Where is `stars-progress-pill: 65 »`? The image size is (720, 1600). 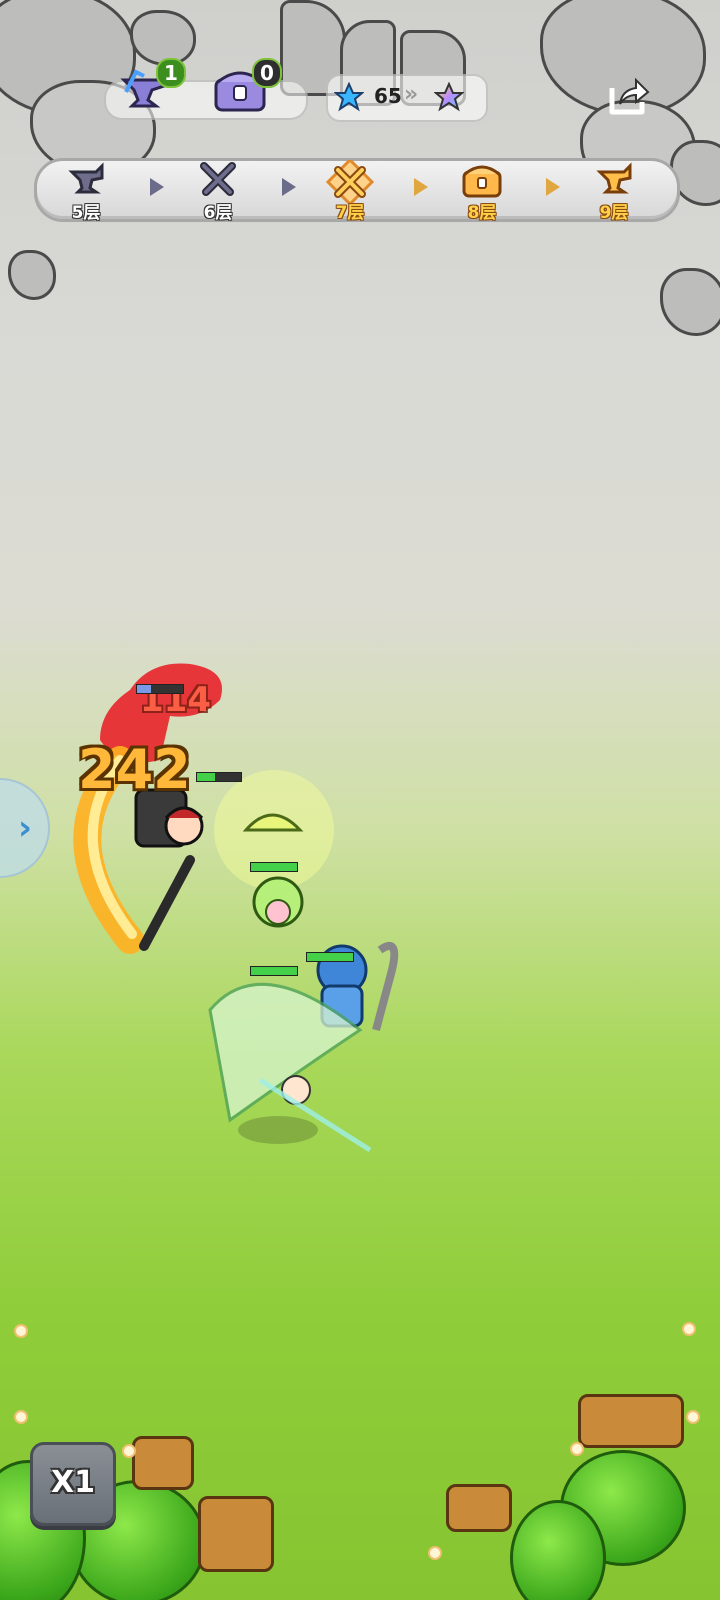
stars-progress-pill: 65 » is located at coordinates (407, 98).